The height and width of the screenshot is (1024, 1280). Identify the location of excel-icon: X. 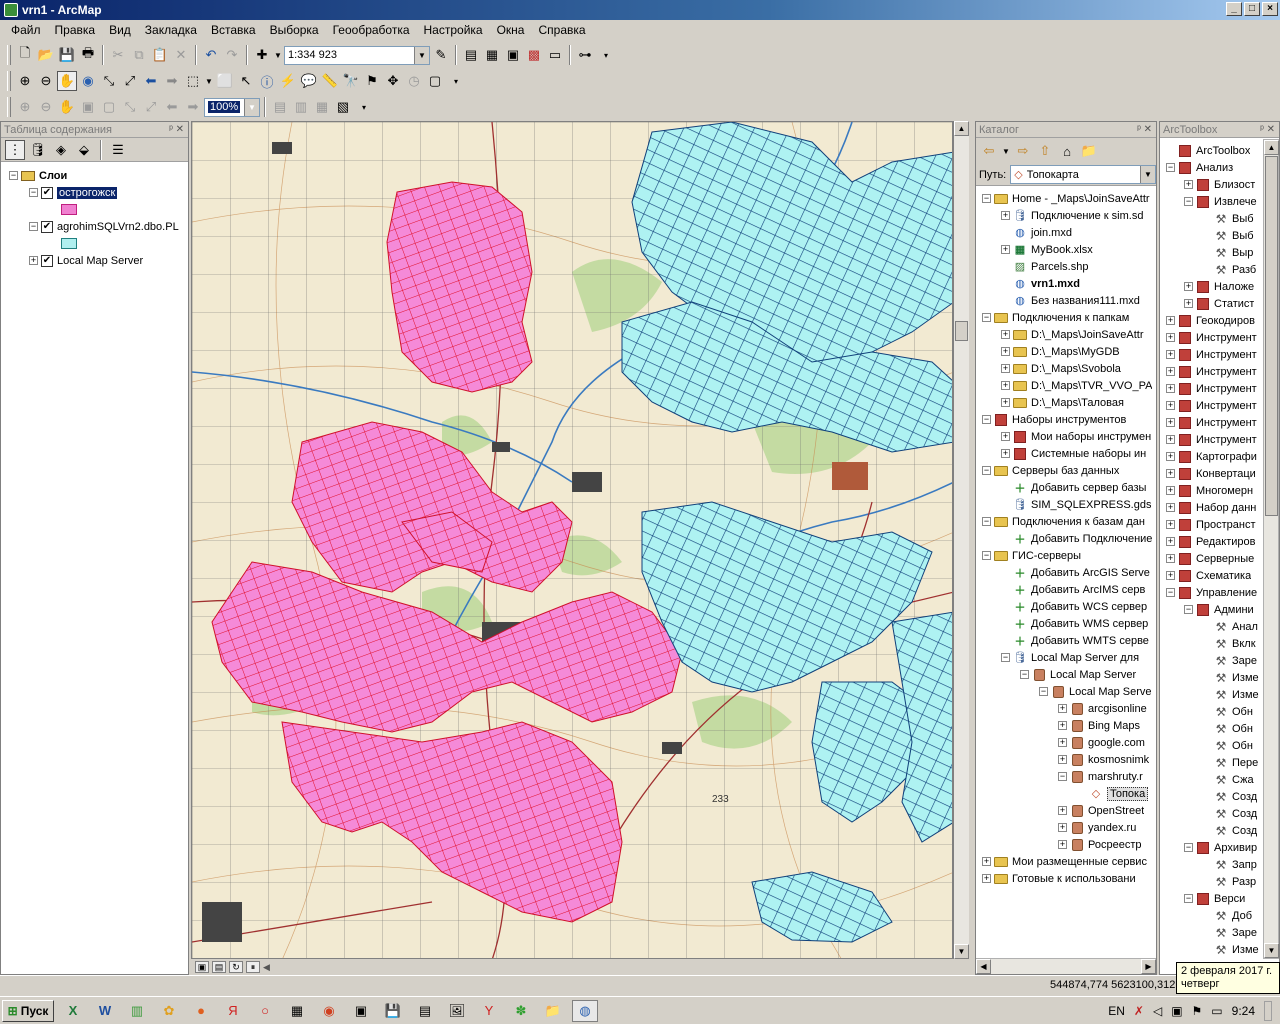
(73, 1011).